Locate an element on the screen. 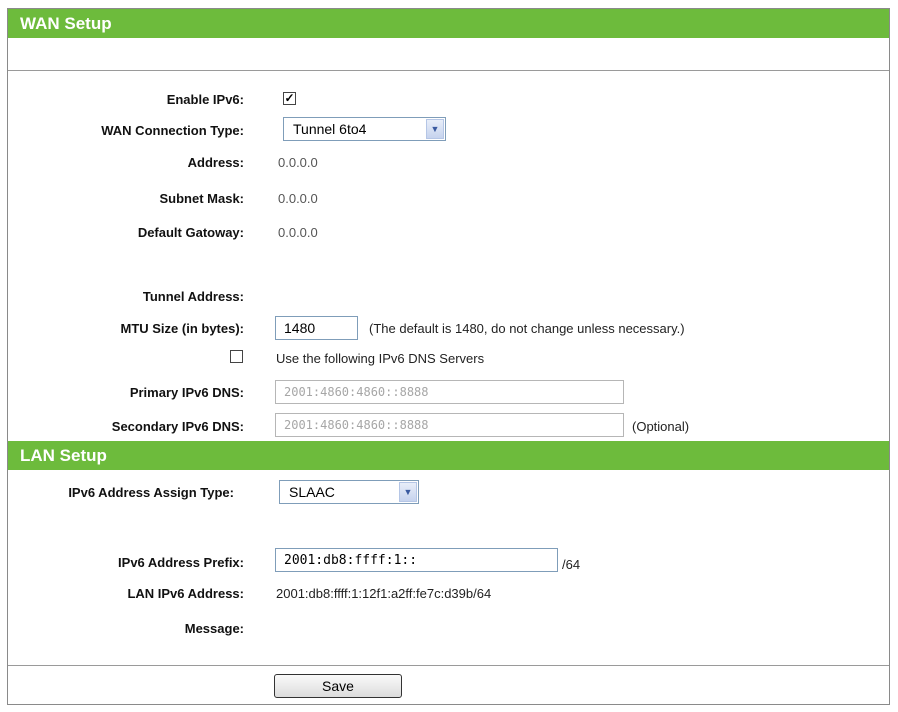 This screenshot has height=712, width=898. message-label: Message: is located at coordinates (214, 628).